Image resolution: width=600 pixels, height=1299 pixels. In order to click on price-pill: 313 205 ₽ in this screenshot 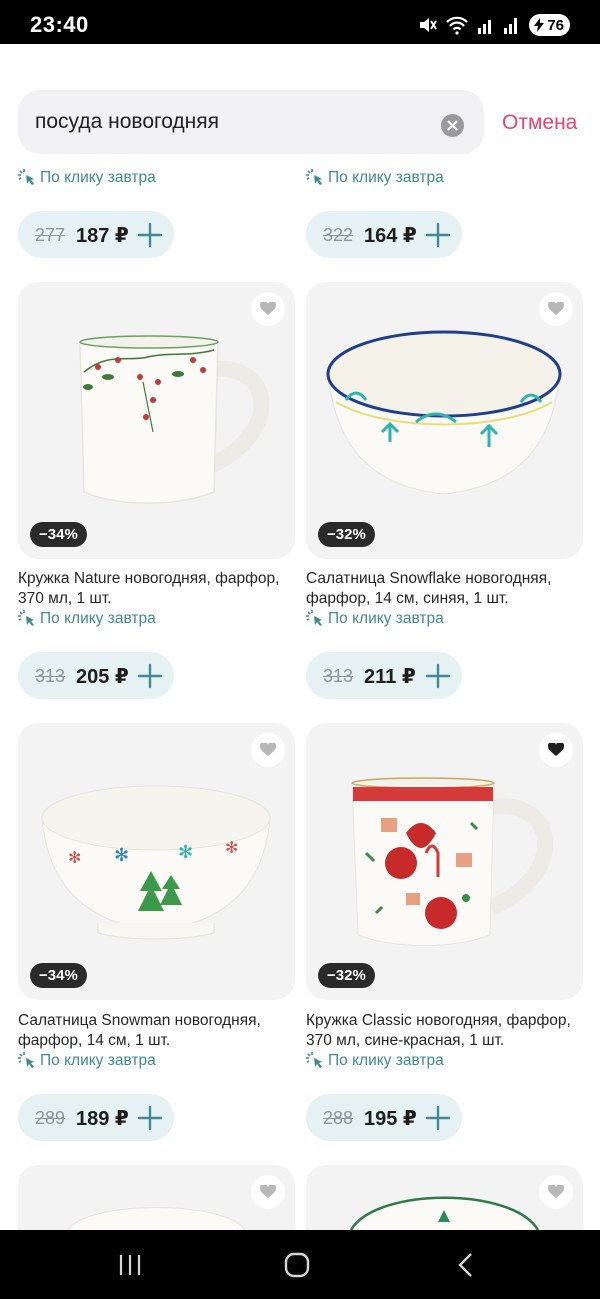, I will do `click(96, 675)`.